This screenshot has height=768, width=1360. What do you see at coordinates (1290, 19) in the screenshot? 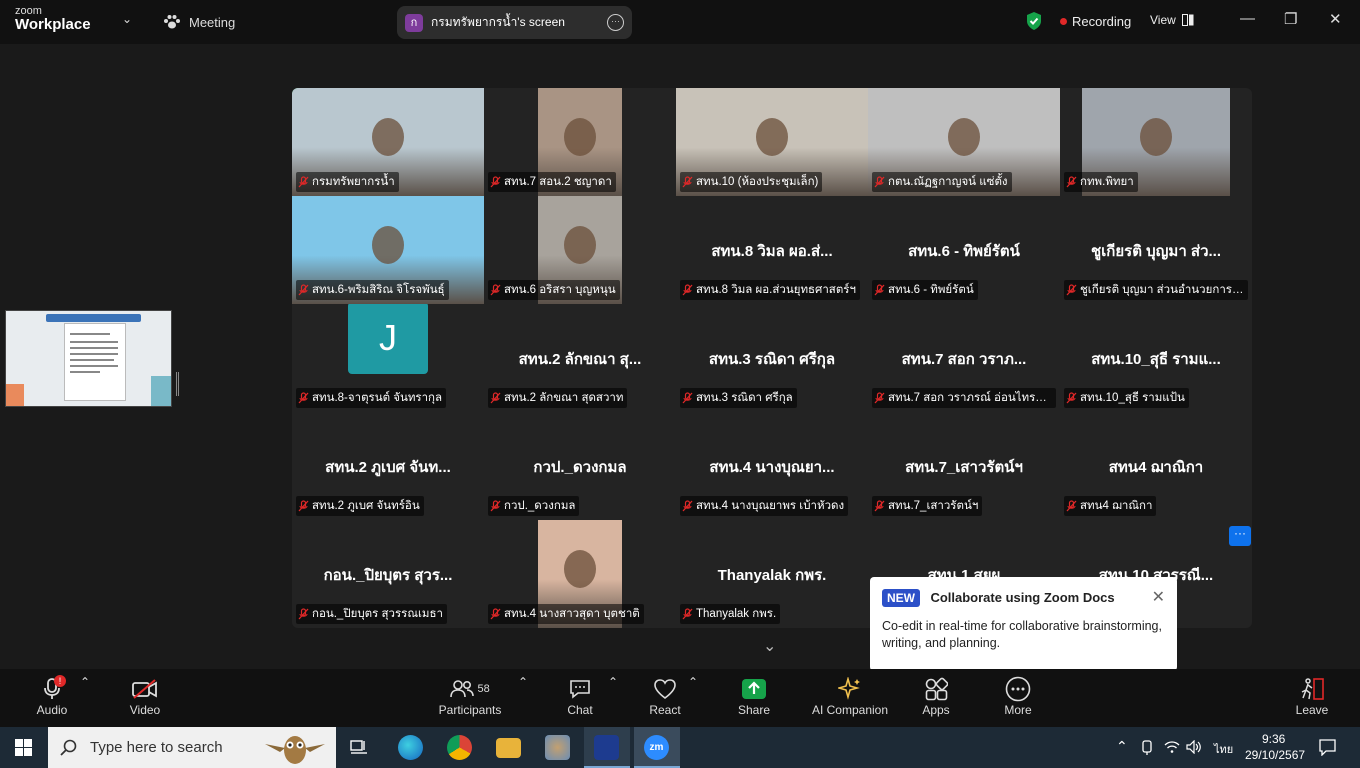
I see `restore-icon: ❐` at bounding box center [1290, 19].